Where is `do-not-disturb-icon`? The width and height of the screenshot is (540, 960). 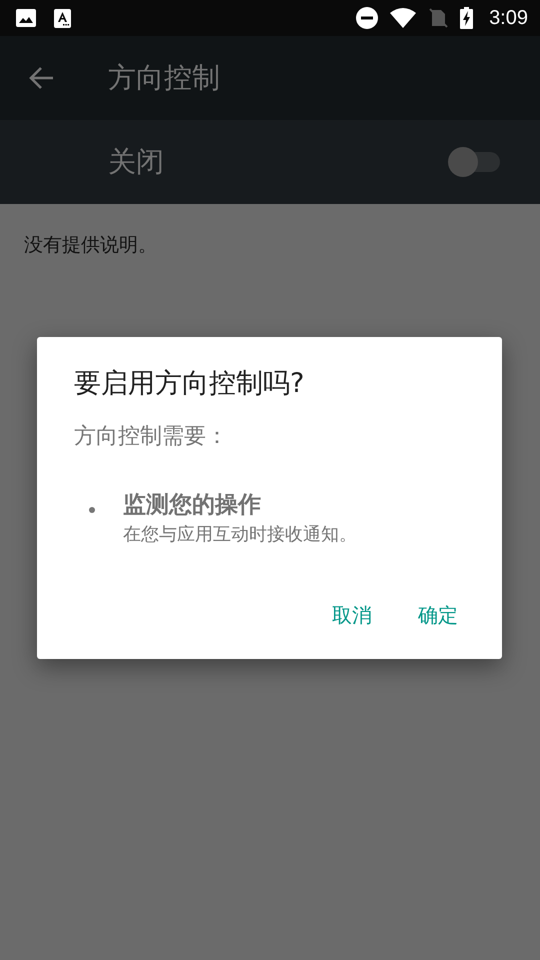
do-not-disturb-icon is located at coordinates (367, 18).